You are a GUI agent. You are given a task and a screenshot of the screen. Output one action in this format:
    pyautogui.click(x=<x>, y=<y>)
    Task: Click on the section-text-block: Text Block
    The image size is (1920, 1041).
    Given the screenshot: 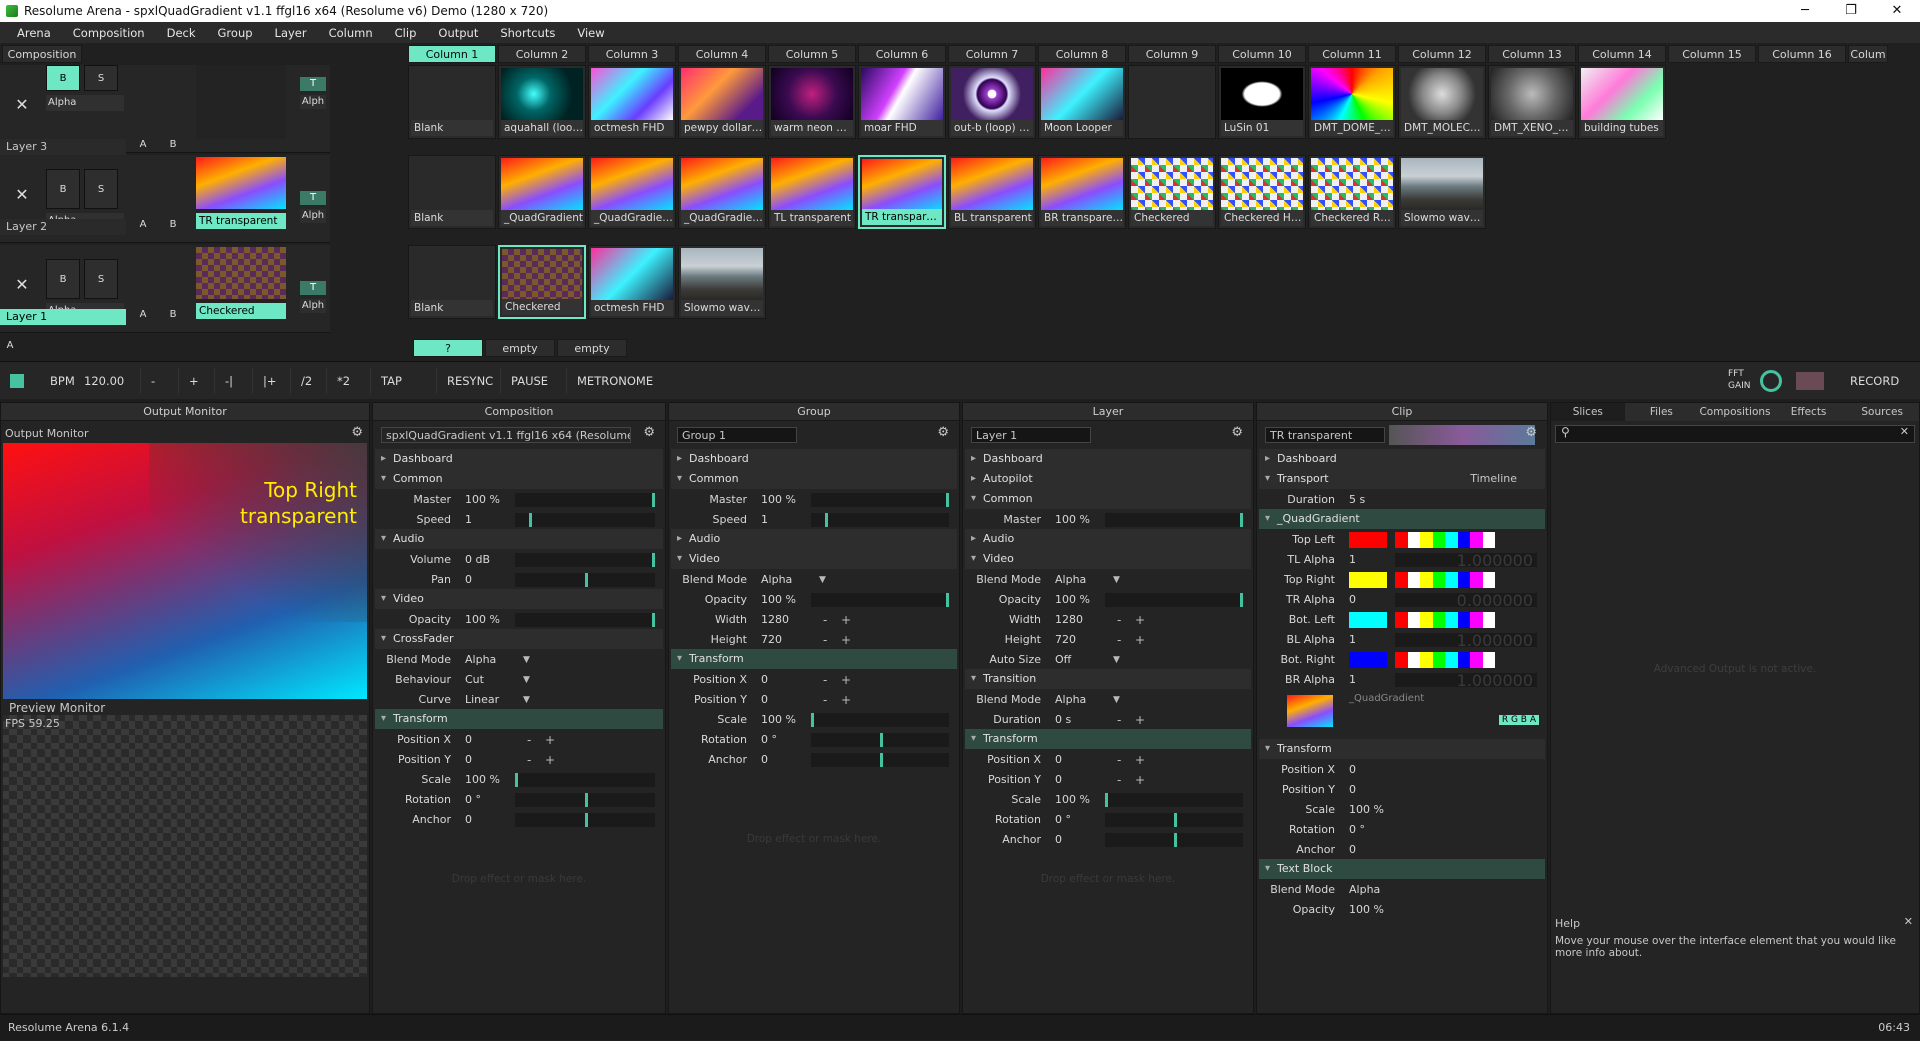 What is the action you would take?
    pyautogui.click(x=1402, y=869)
    